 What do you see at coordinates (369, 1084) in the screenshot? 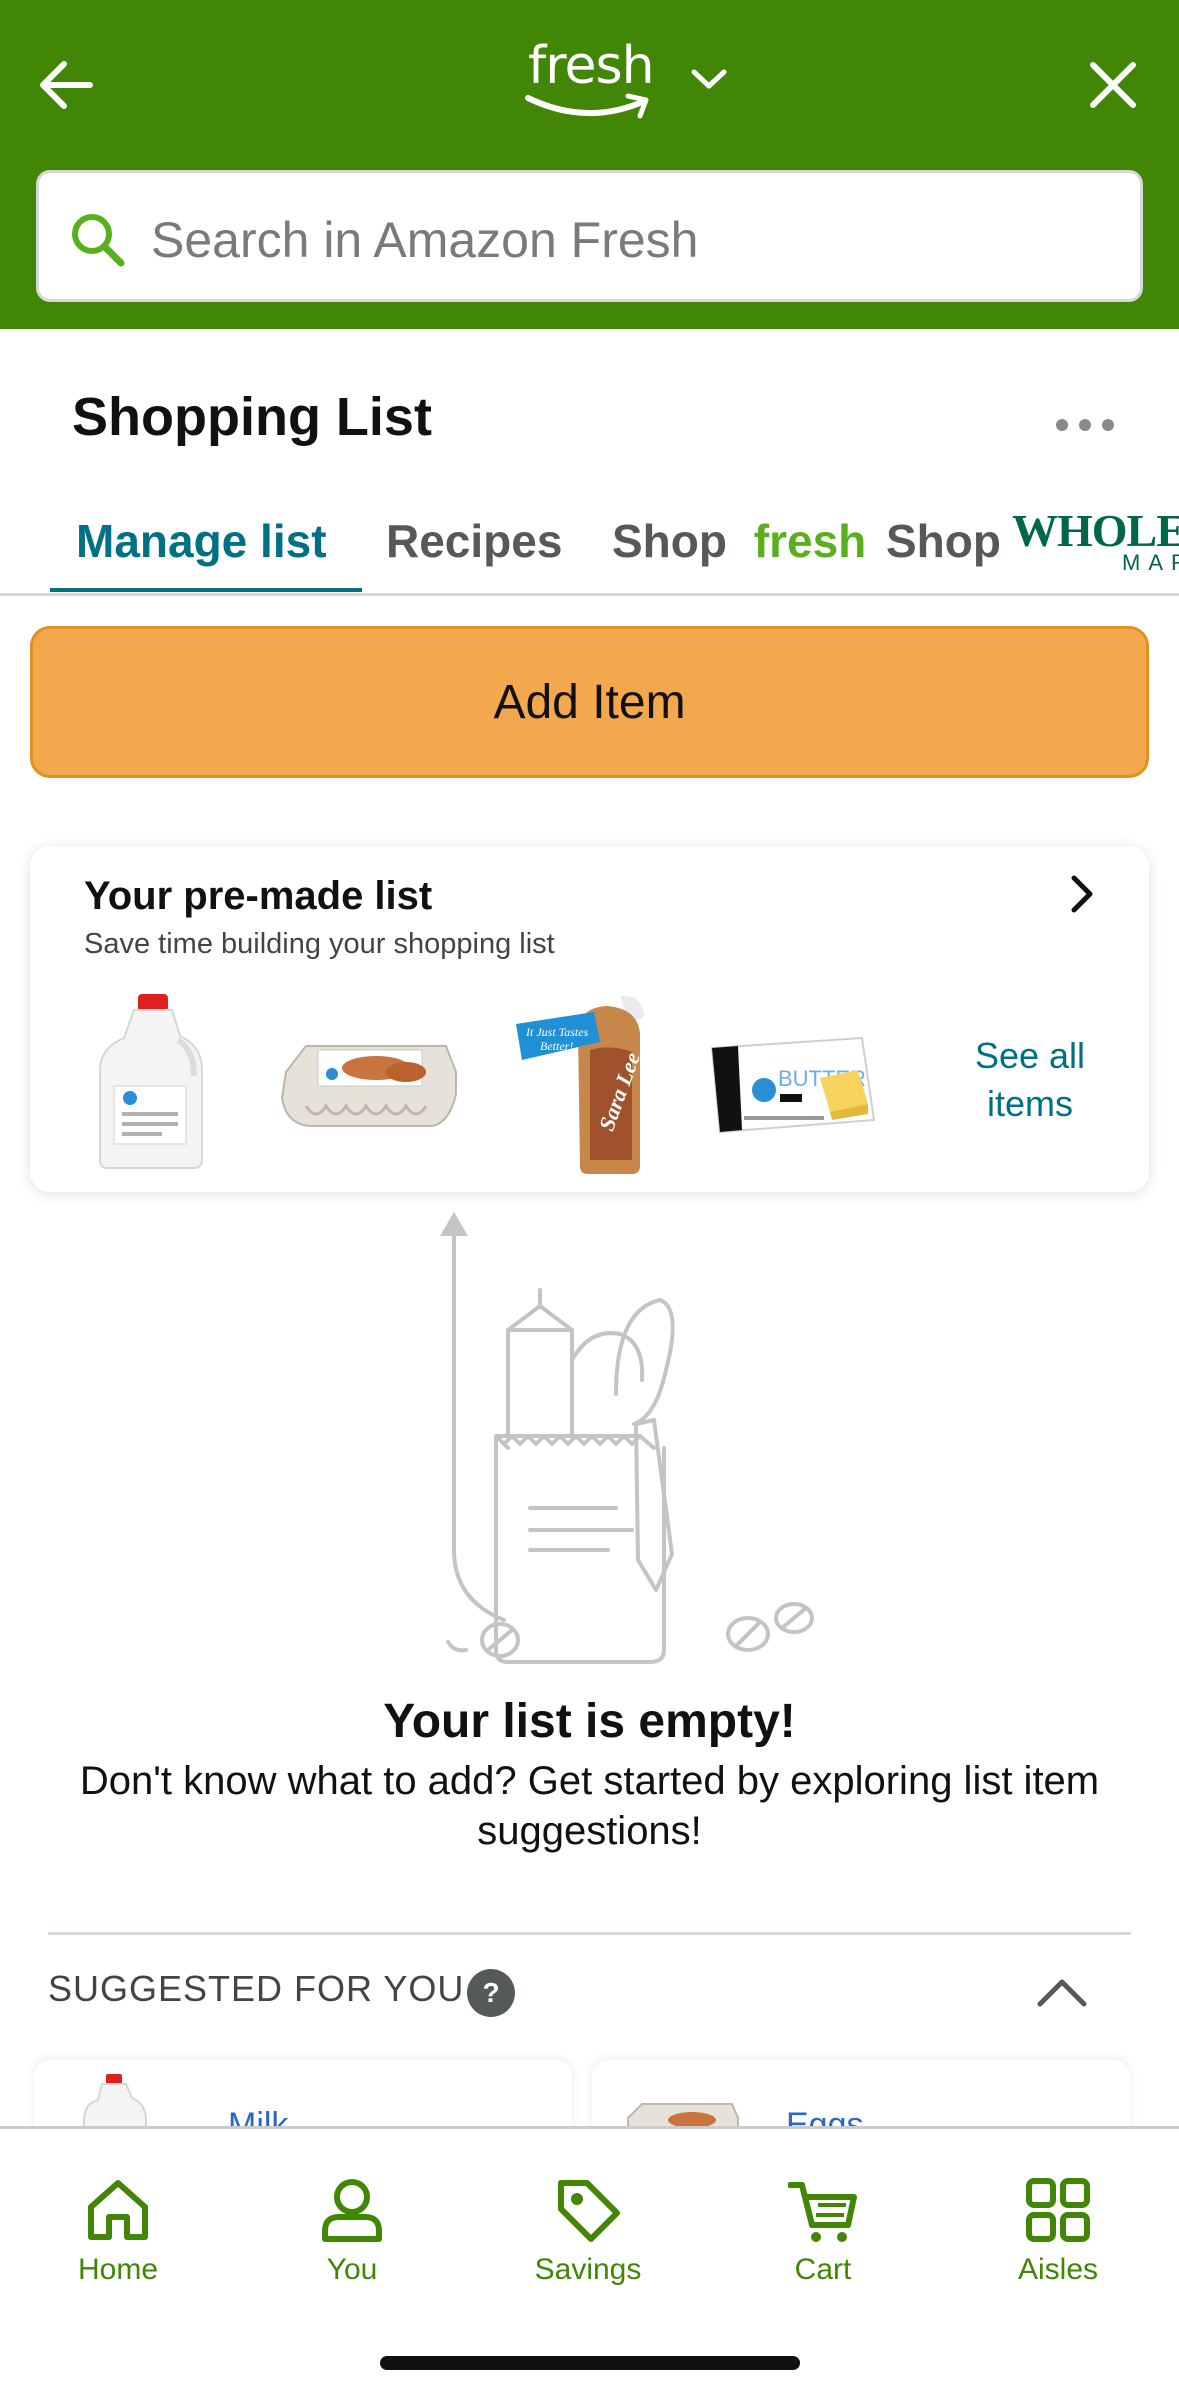
I see `eggs-carton-image` at bounding box center [369, 1084].